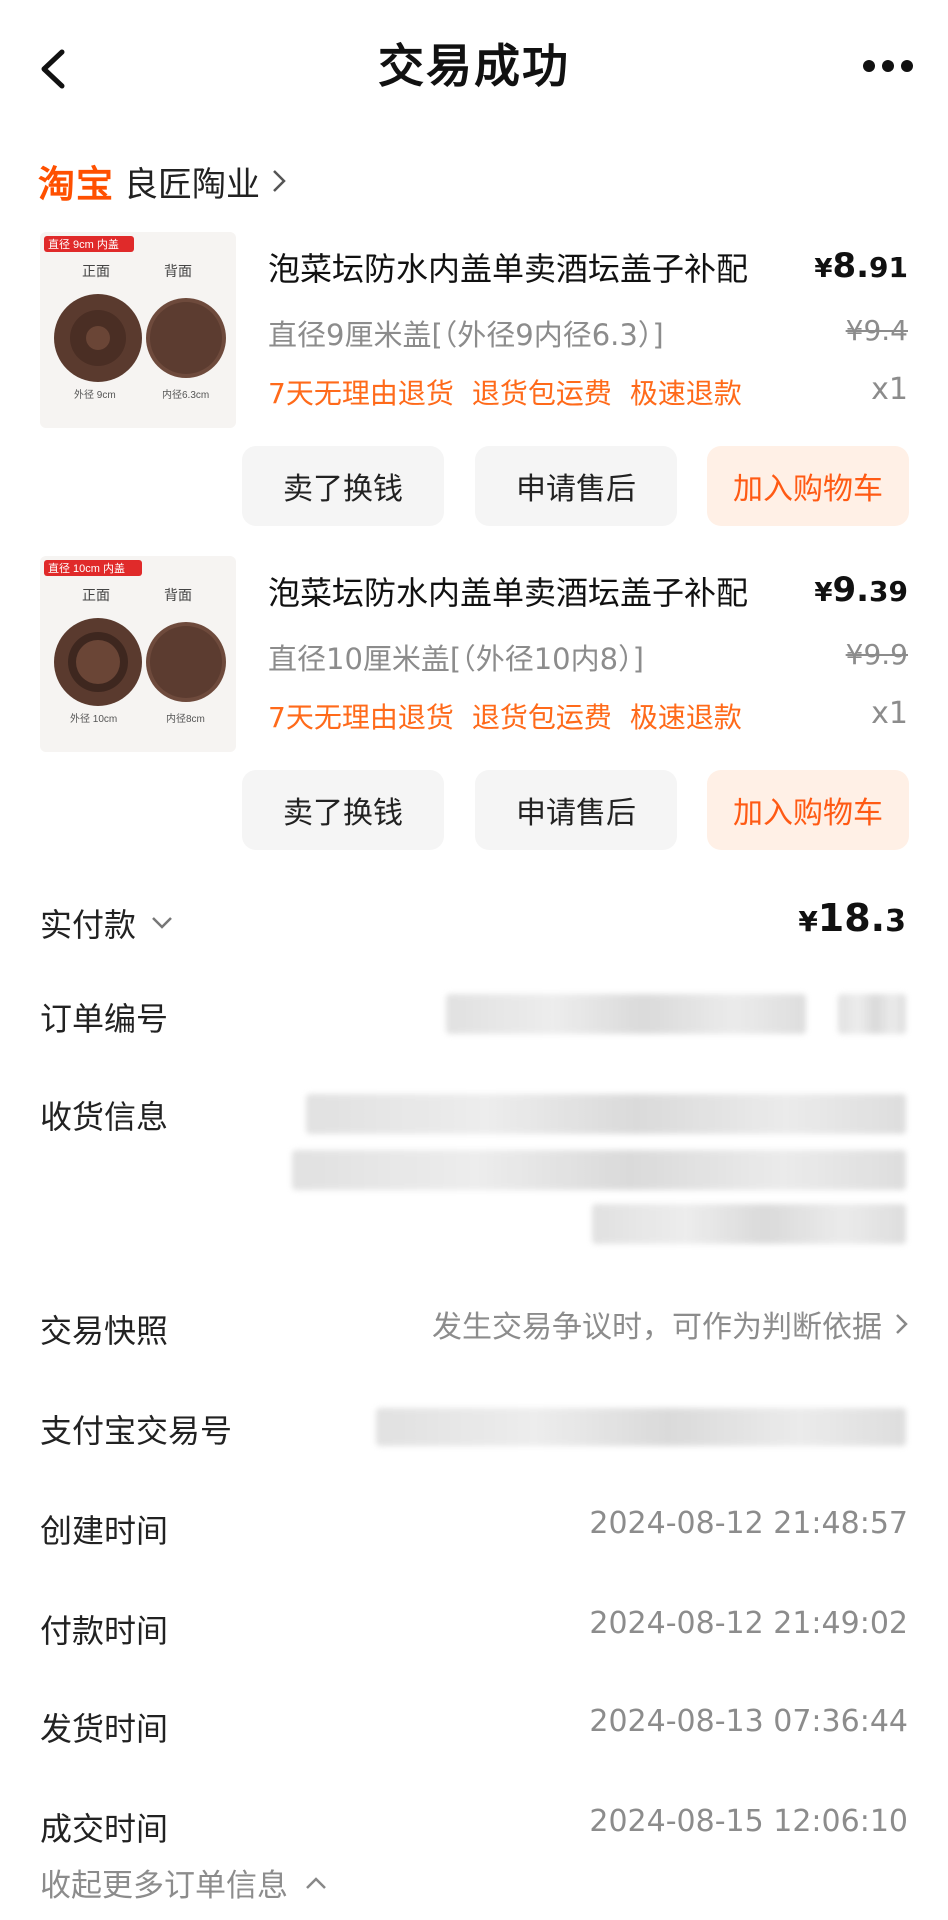 This screenshot has width=948, height=1920. I want to click on completed-time-label: 成交时间, so click(104, 1829).